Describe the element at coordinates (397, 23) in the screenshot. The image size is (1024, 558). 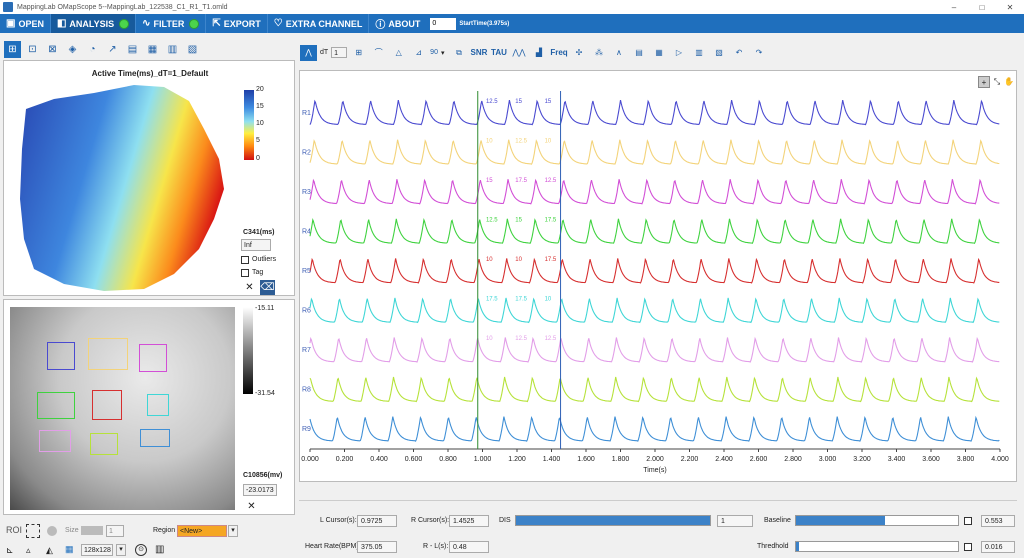
I see `menu-about: ⓘ ABOUT` at that location.